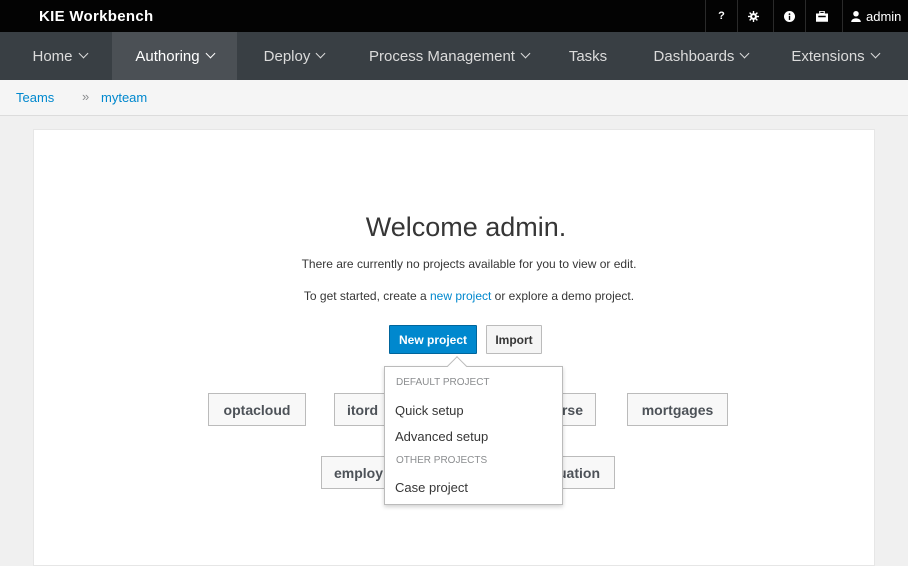 This screenshot has height=566, width=908. What do you see at coordinates (431, 487) in the screenshot?
I see `menu-item-case-project: Case project` at bounding box center [431, 487].